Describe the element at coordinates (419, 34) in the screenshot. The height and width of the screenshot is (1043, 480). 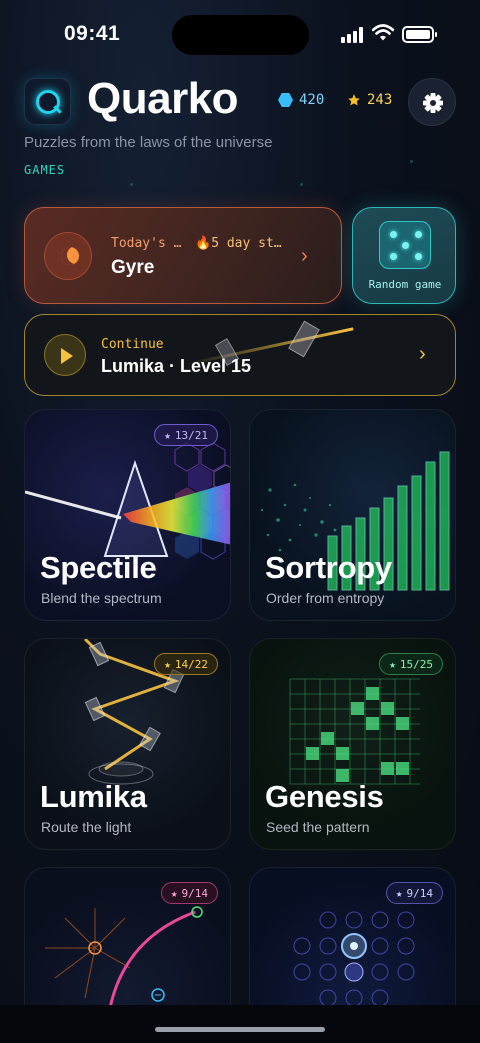
I see `battery-icon` at that location.